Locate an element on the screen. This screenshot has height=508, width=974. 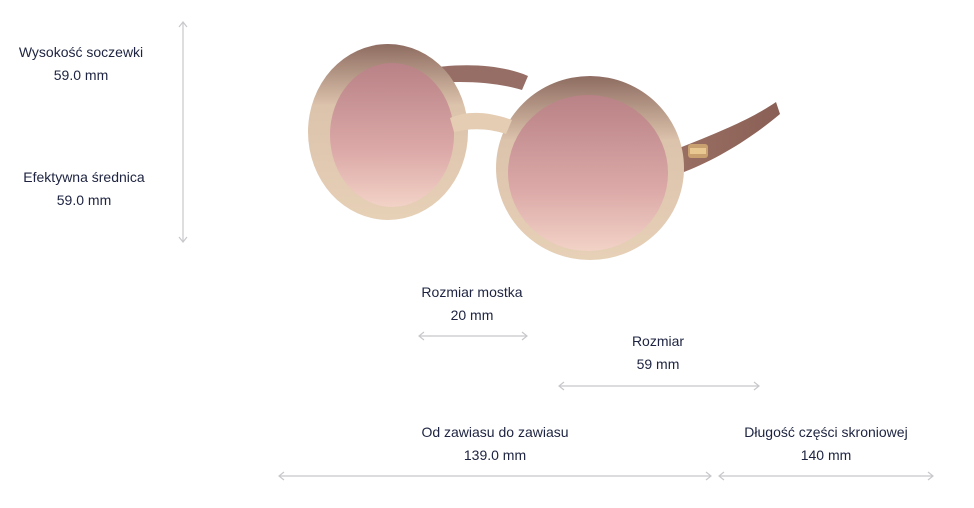
lens-height-value: 59.0 mm is located at coordinates (81, 75).